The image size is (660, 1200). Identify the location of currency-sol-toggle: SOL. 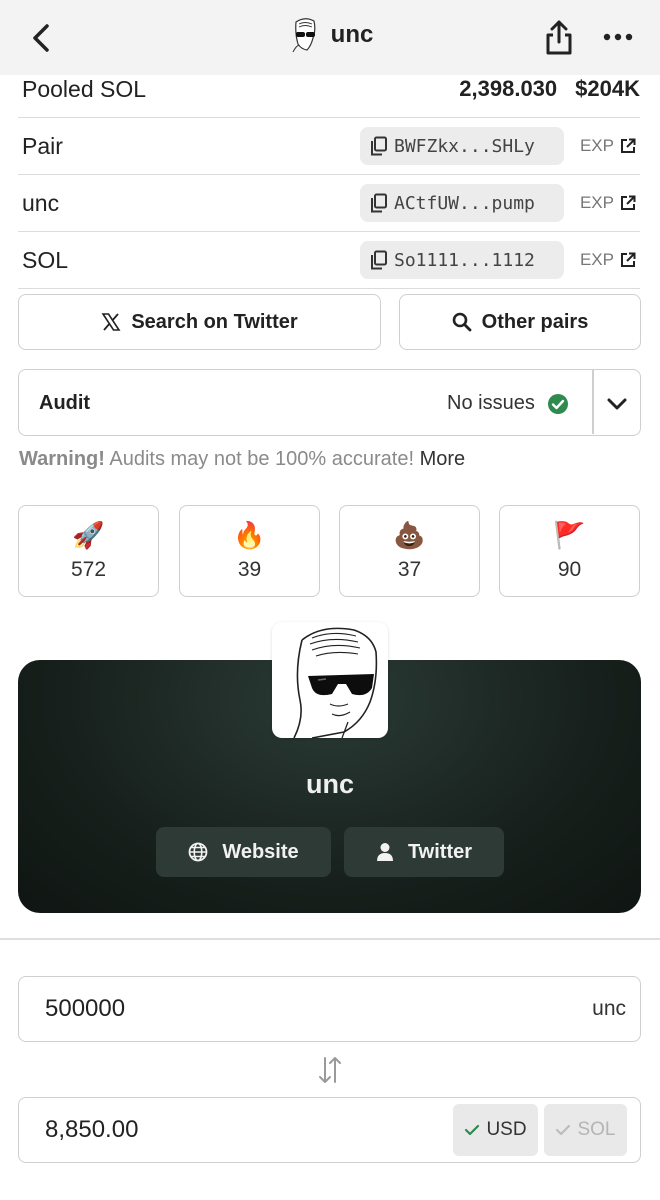
(585, 1130).